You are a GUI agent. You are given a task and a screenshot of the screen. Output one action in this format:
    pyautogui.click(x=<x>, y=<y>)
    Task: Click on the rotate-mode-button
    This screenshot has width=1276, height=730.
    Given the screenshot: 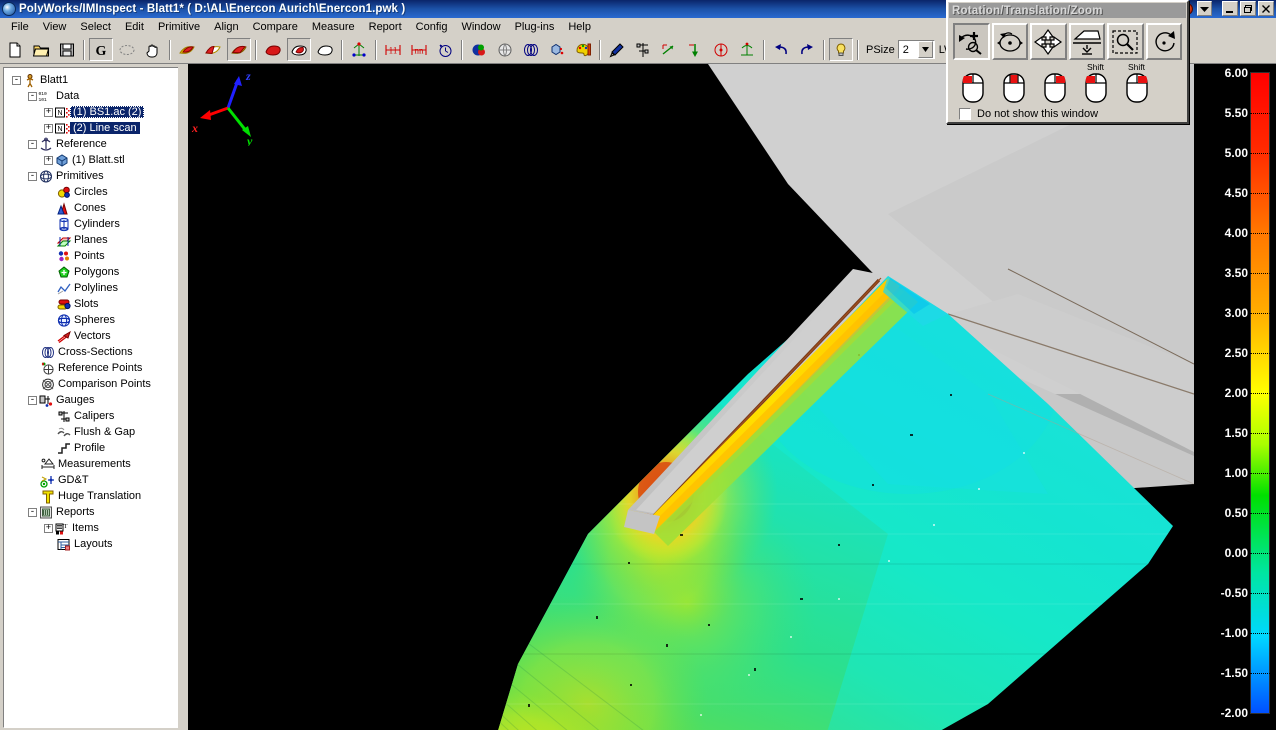 What is the action you would take?
    pyautogui.click(x=1009, y=41)
    